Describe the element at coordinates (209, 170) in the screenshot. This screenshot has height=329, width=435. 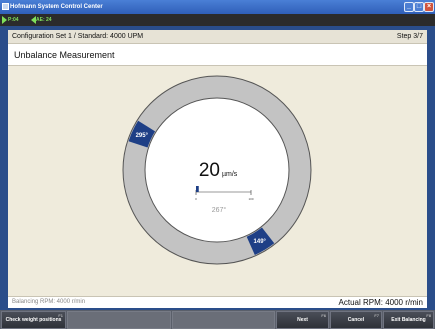
I see `unbalance-value: 20` at that location.